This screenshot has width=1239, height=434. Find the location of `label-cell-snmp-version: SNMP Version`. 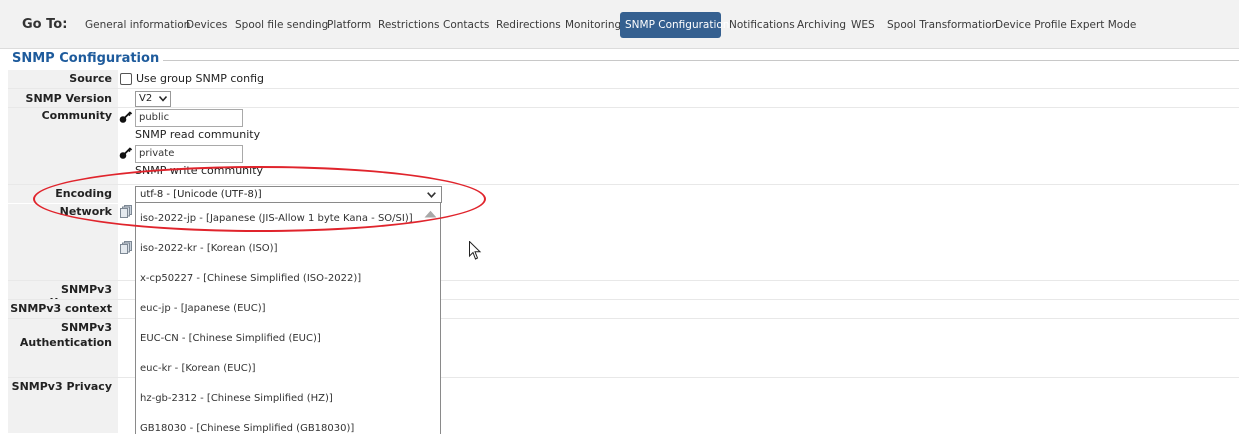

label-cell-snmp-version: SNMP Version is located at coordinates (63, 98).